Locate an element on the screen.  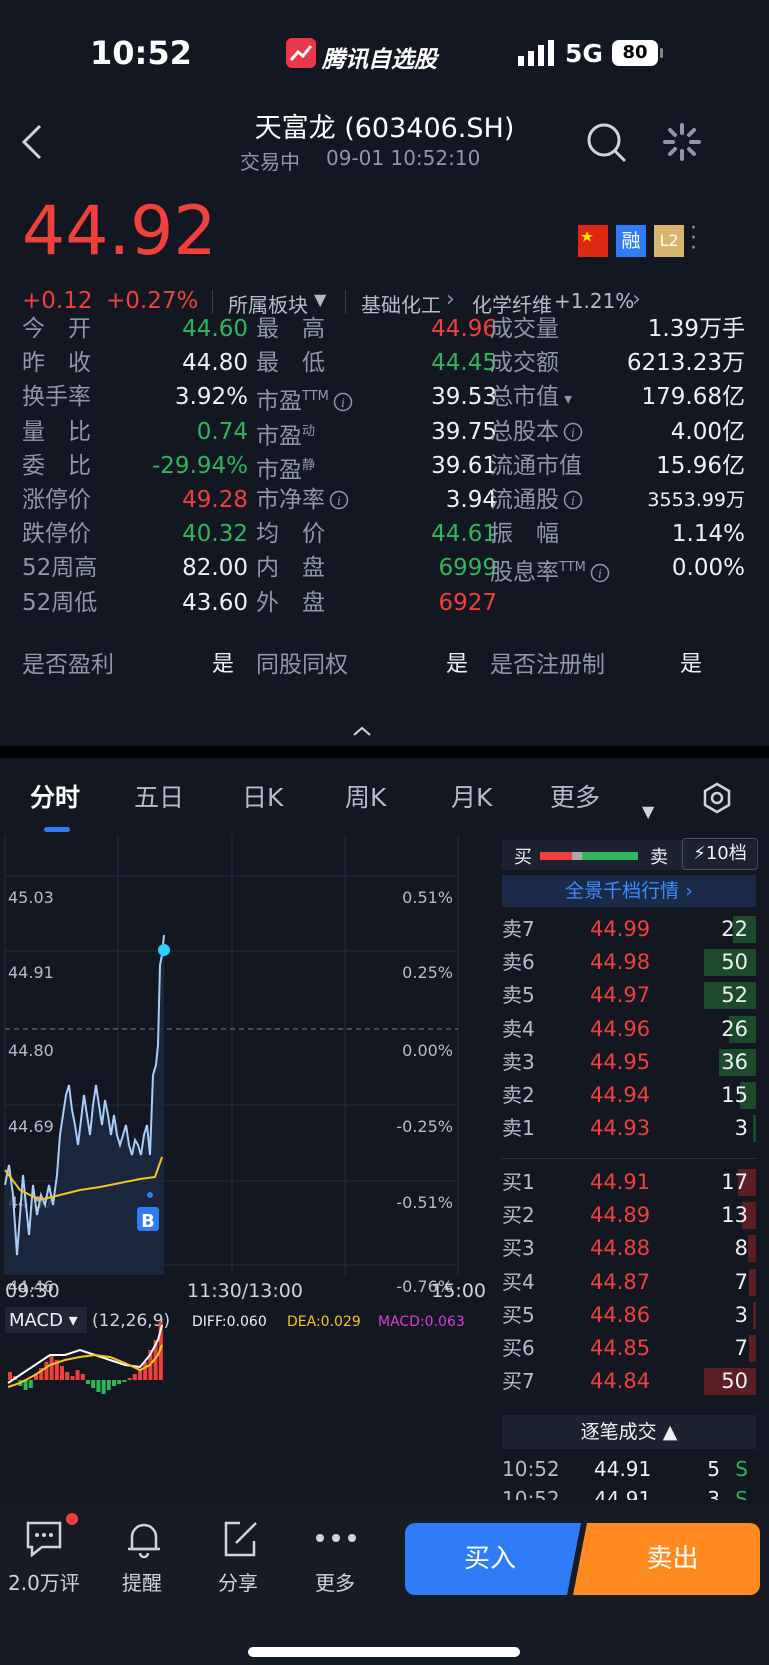
margin-badge: 融 is located at coordinates (631, 241).